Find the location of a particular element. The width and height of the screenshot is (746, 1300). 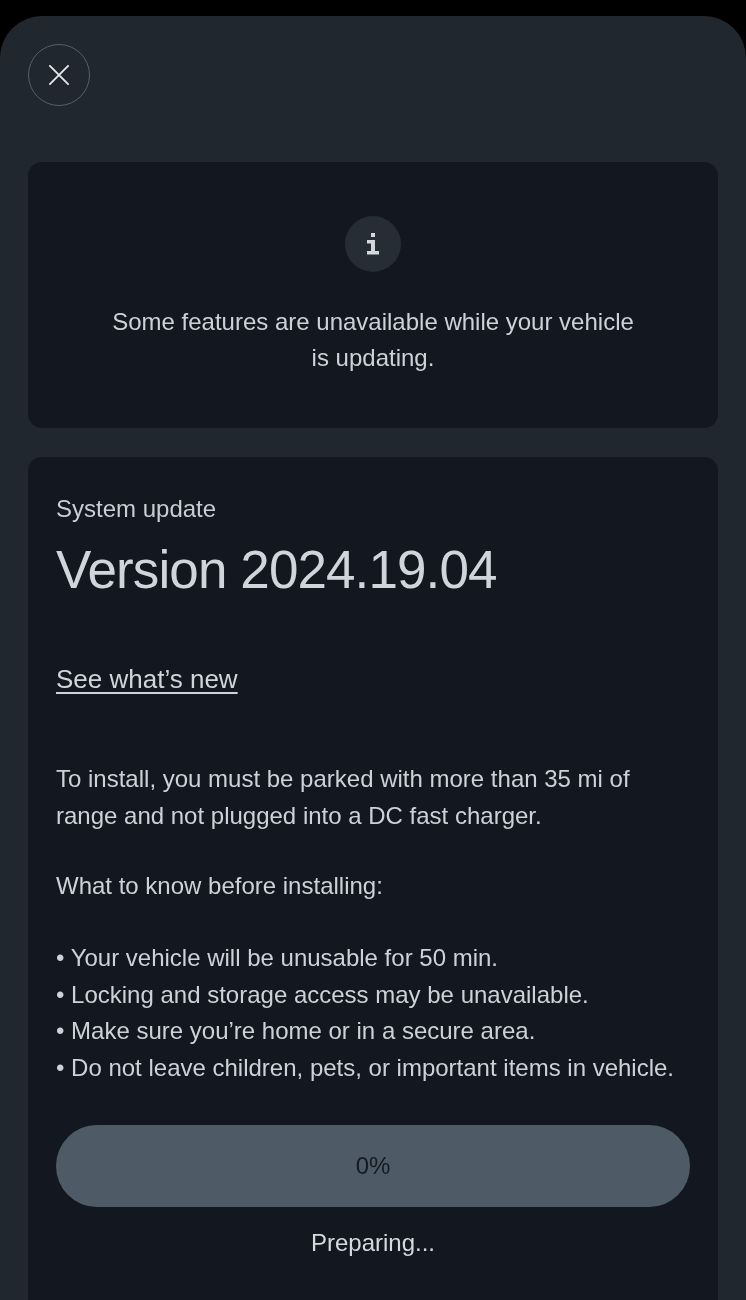

info-icon is located at coordinates (373, 244).